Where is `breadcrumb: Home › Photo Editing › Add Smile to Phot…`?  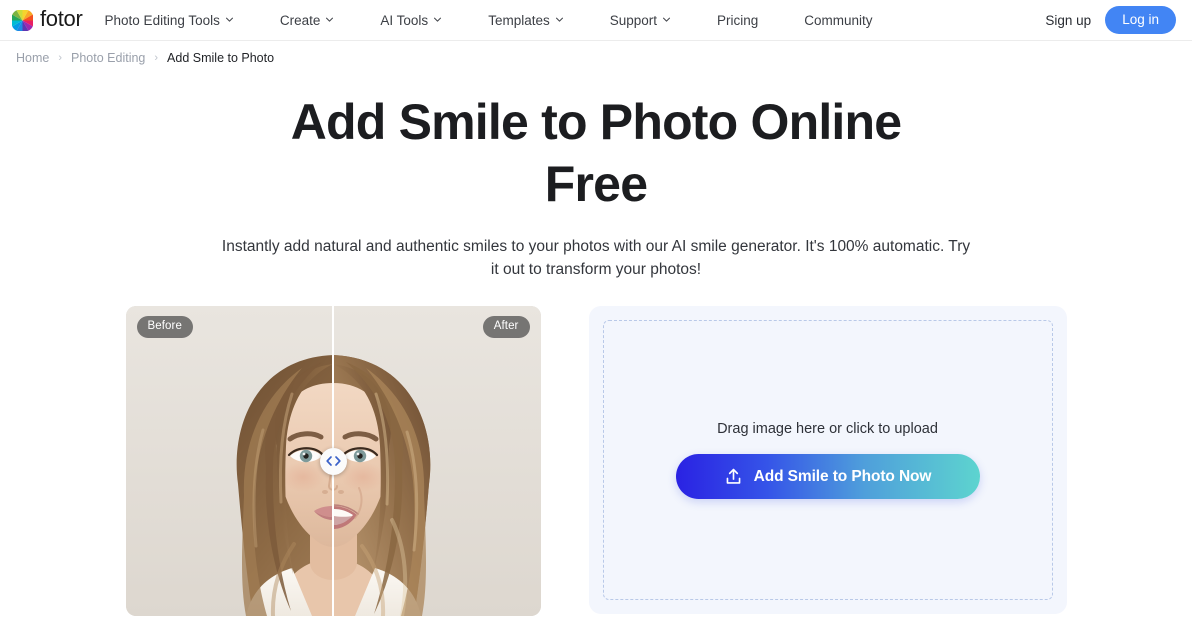 breadcrumb: Home › Photo Editing › Add Smile to Phot… is located at coordinates (596, 53).